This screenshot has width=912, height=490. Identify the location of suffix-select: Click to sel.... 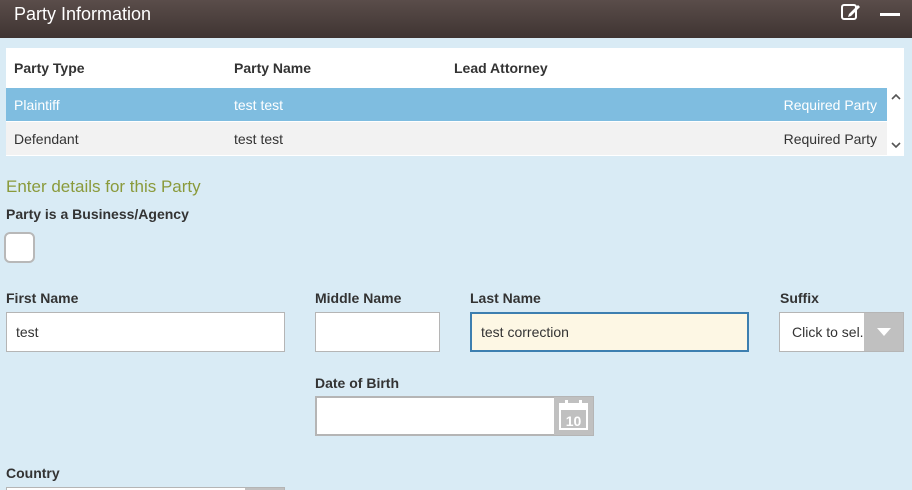
(841, 332).